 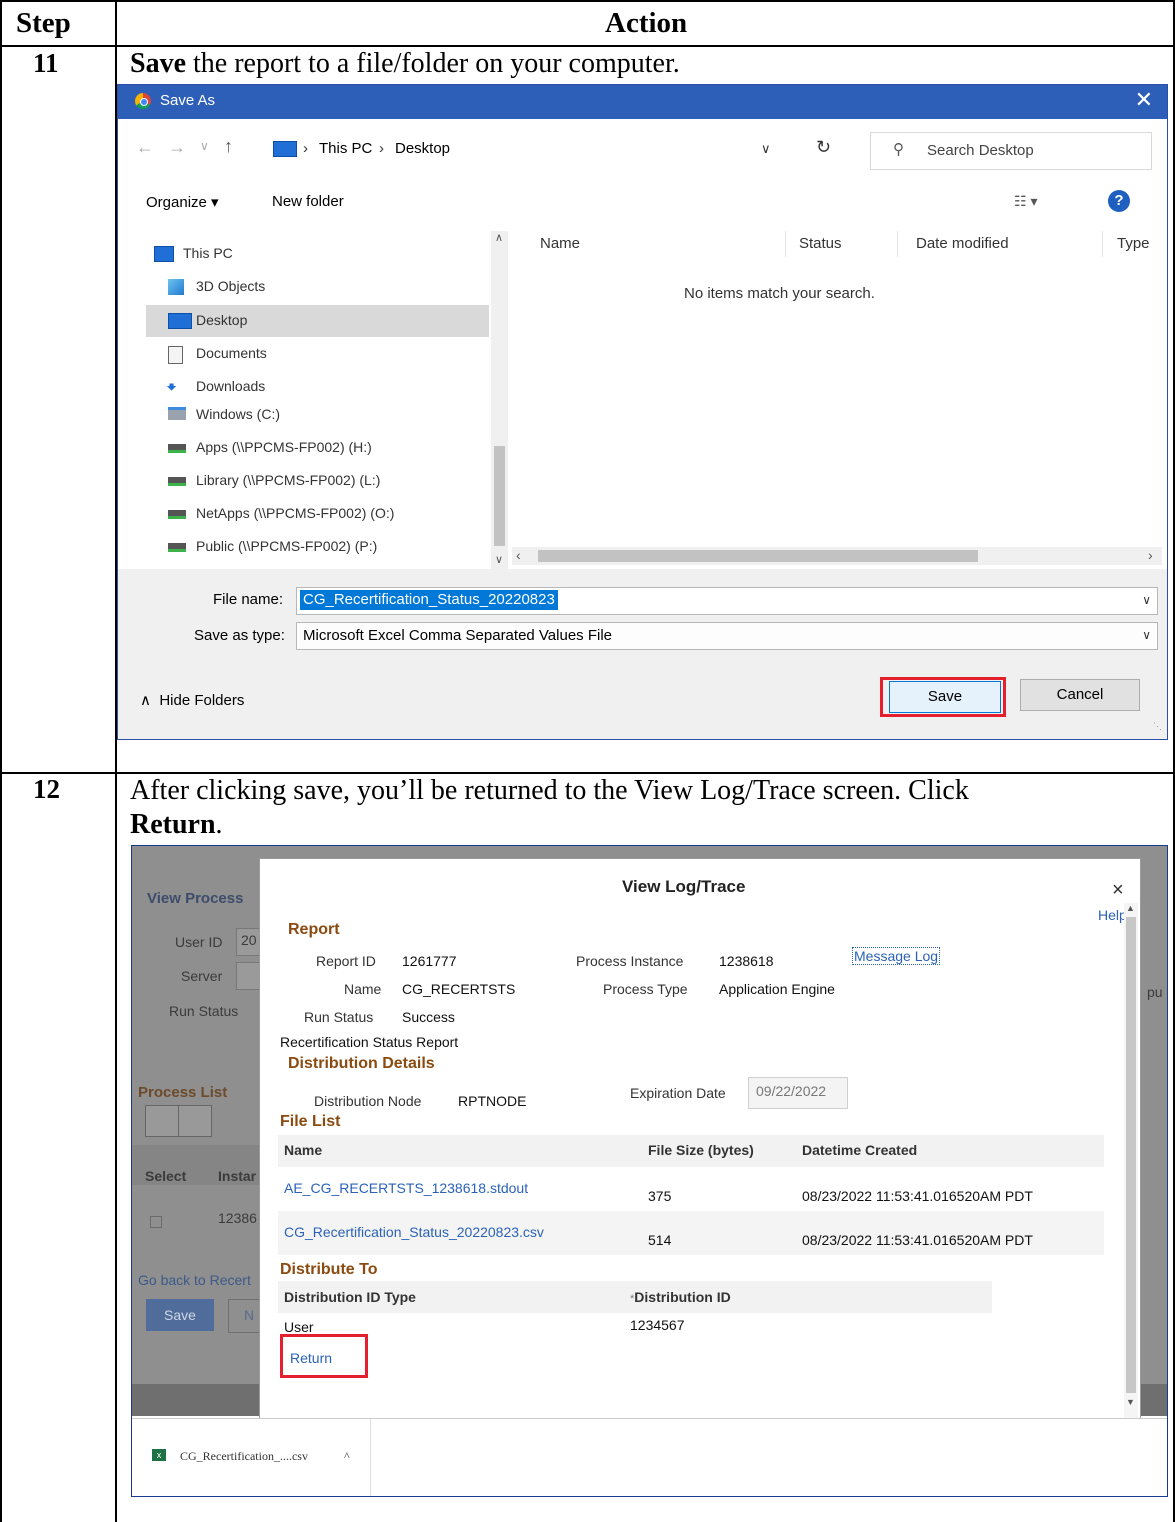 I want to click on close-icon: ×, so click(x=1118, y=890).